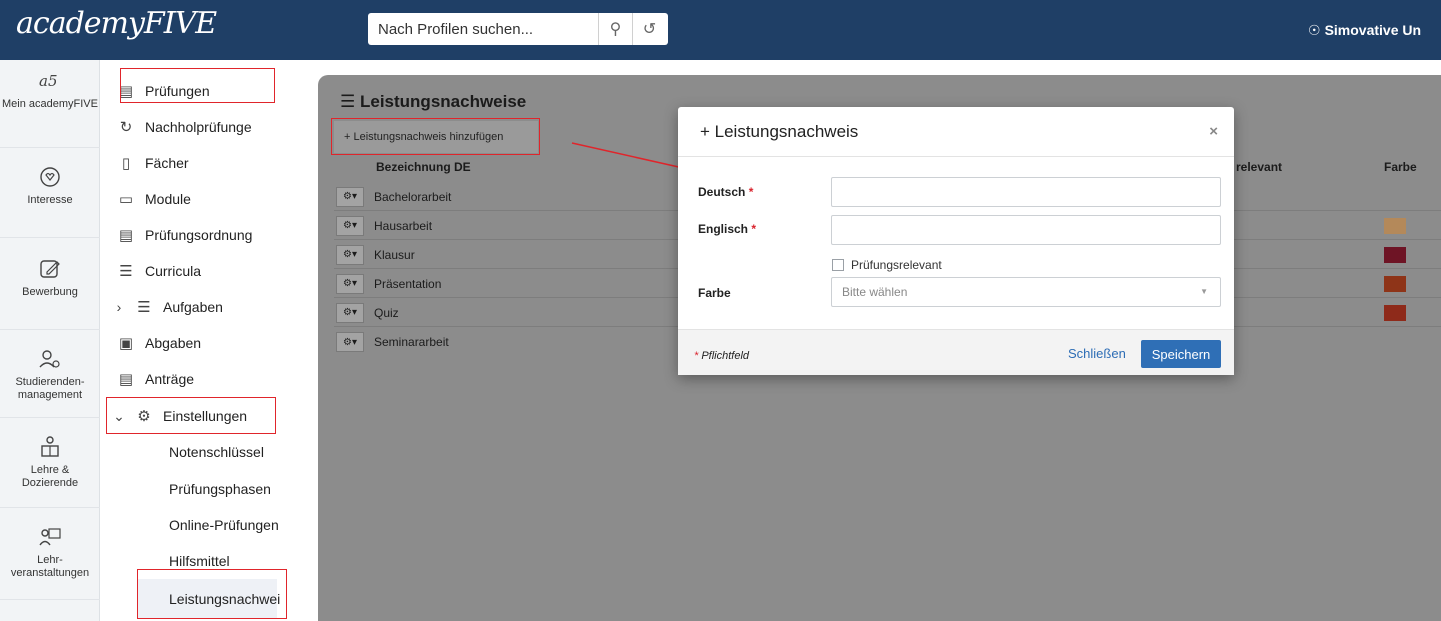 The image size is (1441, 621). What do you see at coordinates (195, 379) in the screenshot?
I see `sidebar-item-antraege: ▤ Anträge` at bounding box center [195, 379].